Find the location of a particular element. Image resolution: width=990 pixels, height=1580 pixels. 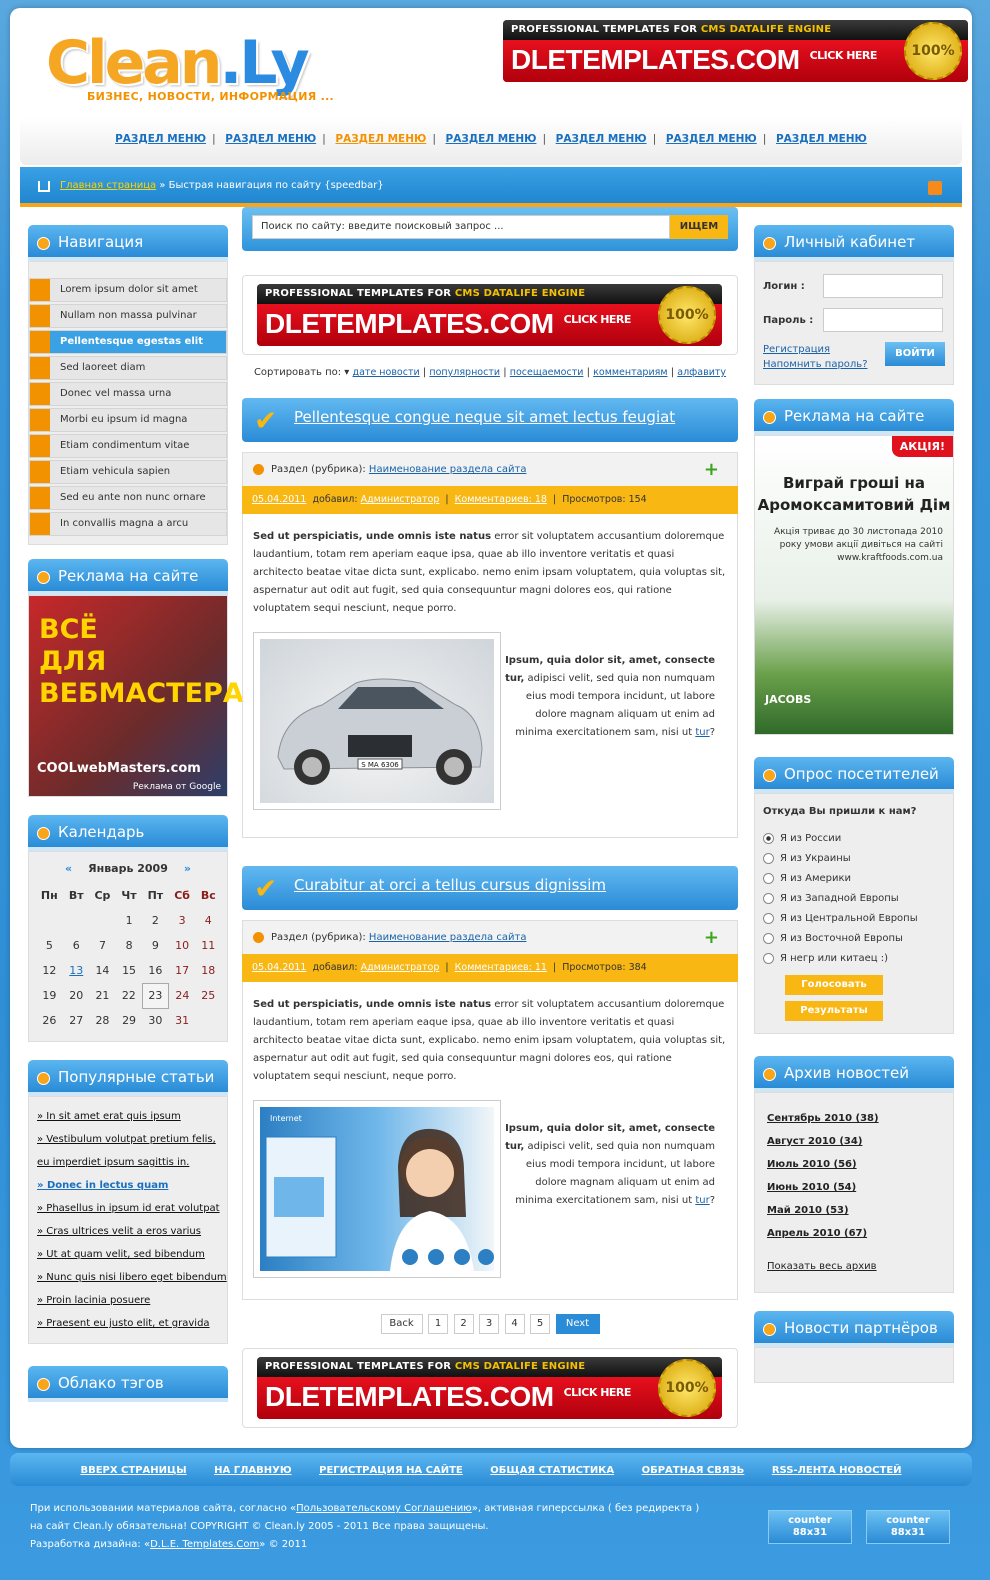

poll-option: Я из Америки is located at coordinates (854, 879).